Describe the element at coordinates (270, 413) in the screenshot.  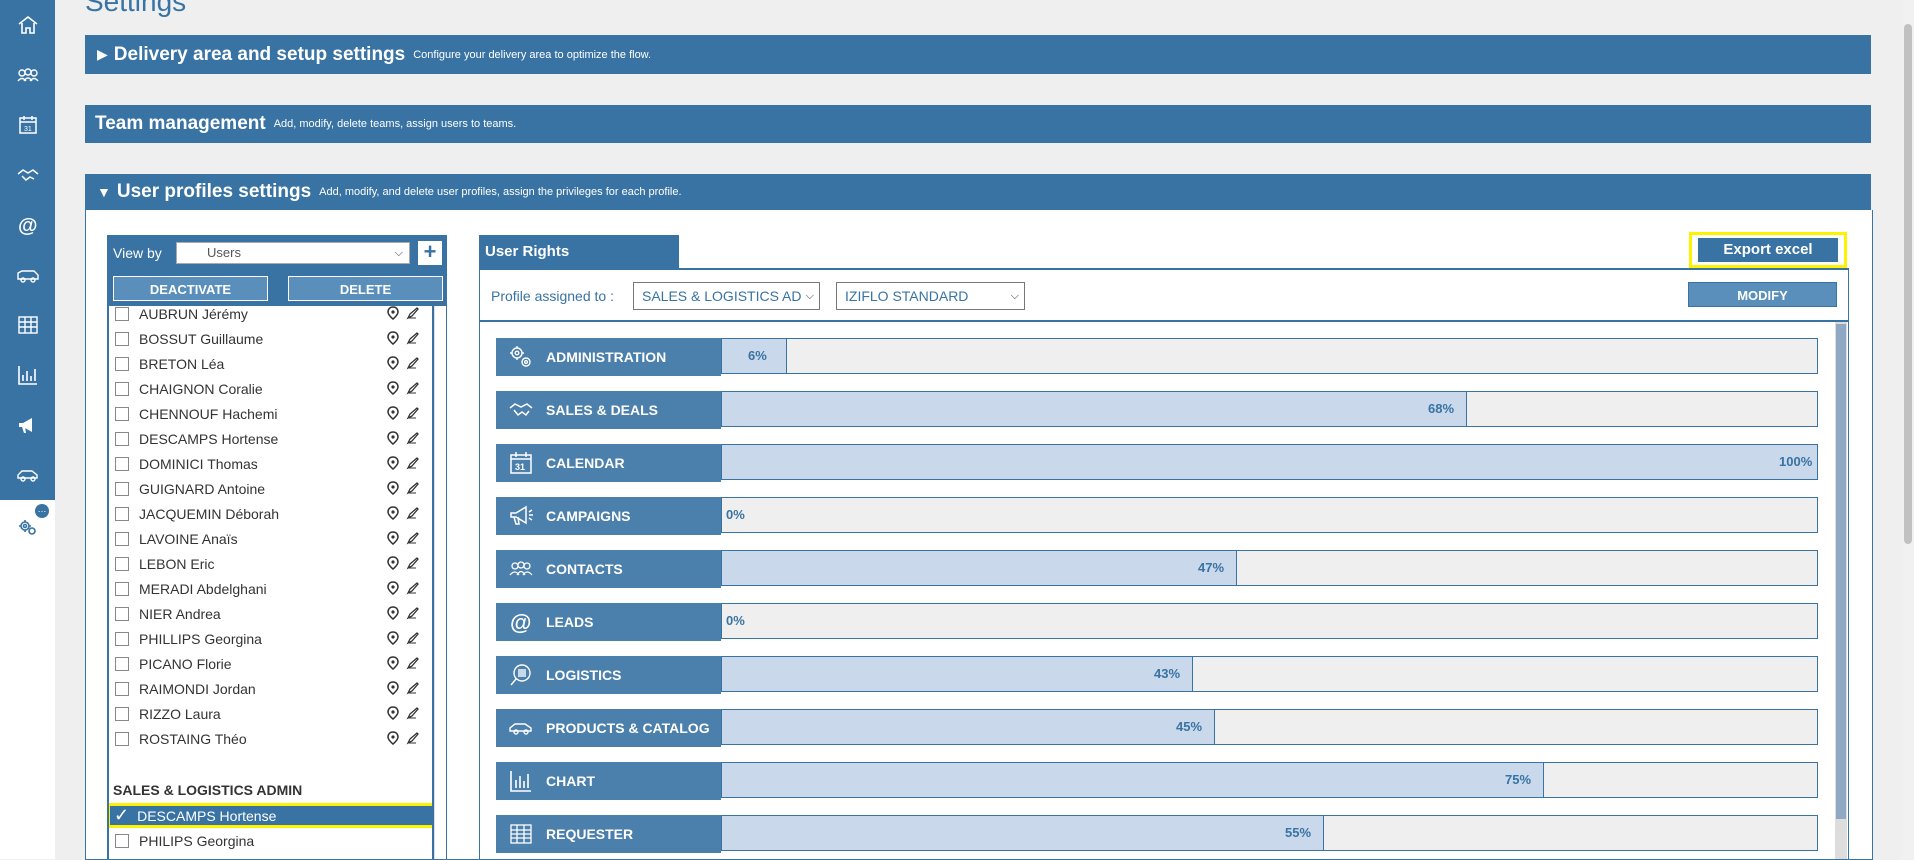
I see `user-row: CHENNOUF Hachemi` at that location.